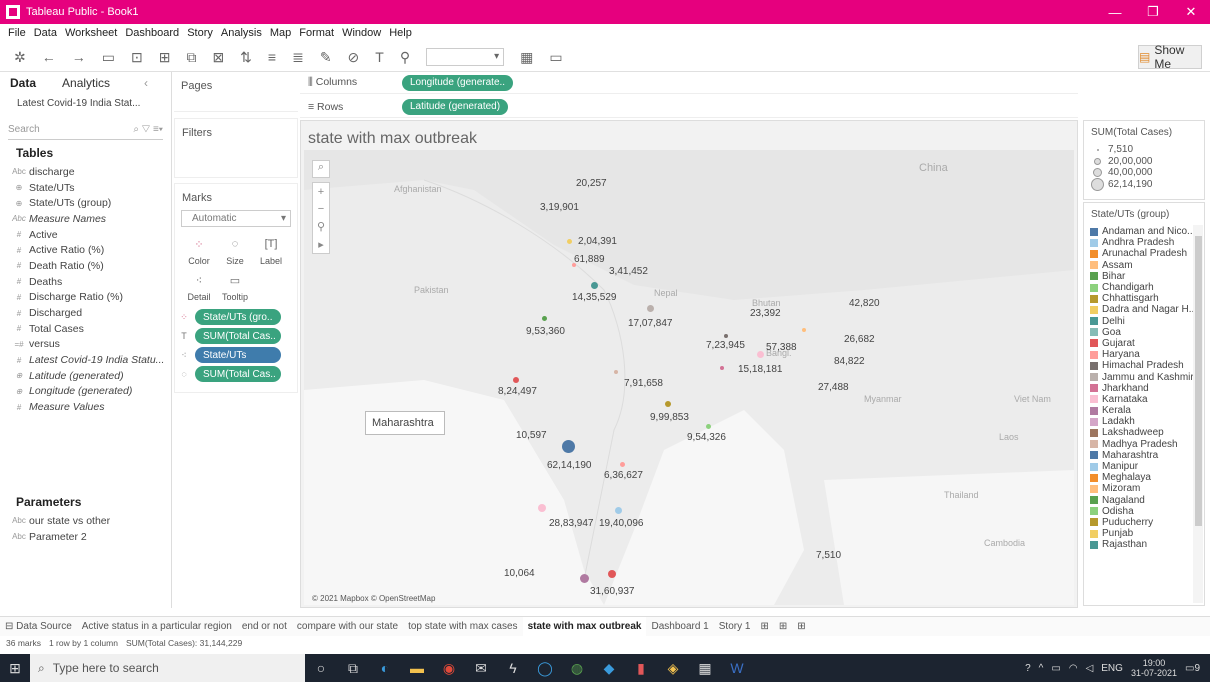  I want to click on color-legend-item: Punjab, so click(1144, 533).